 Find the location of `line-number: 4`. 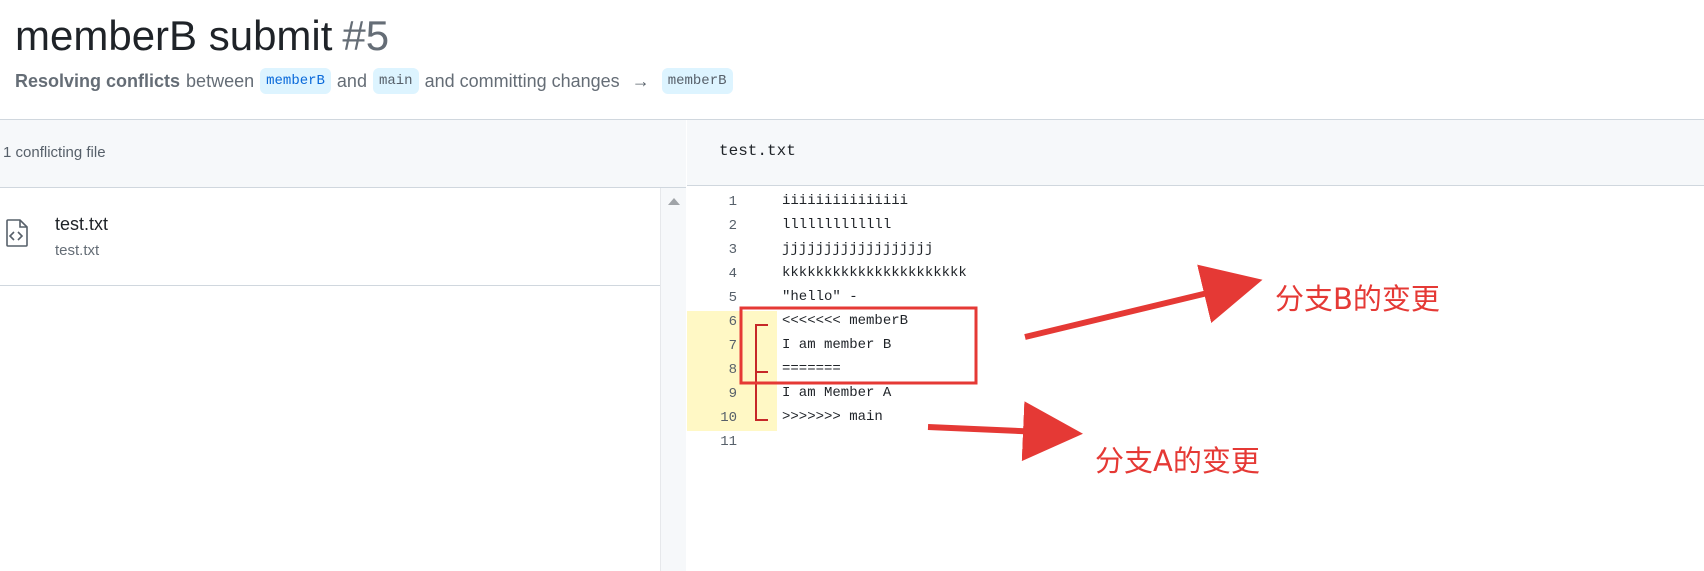

line-number: 4 is located at coordinates (732, 274).